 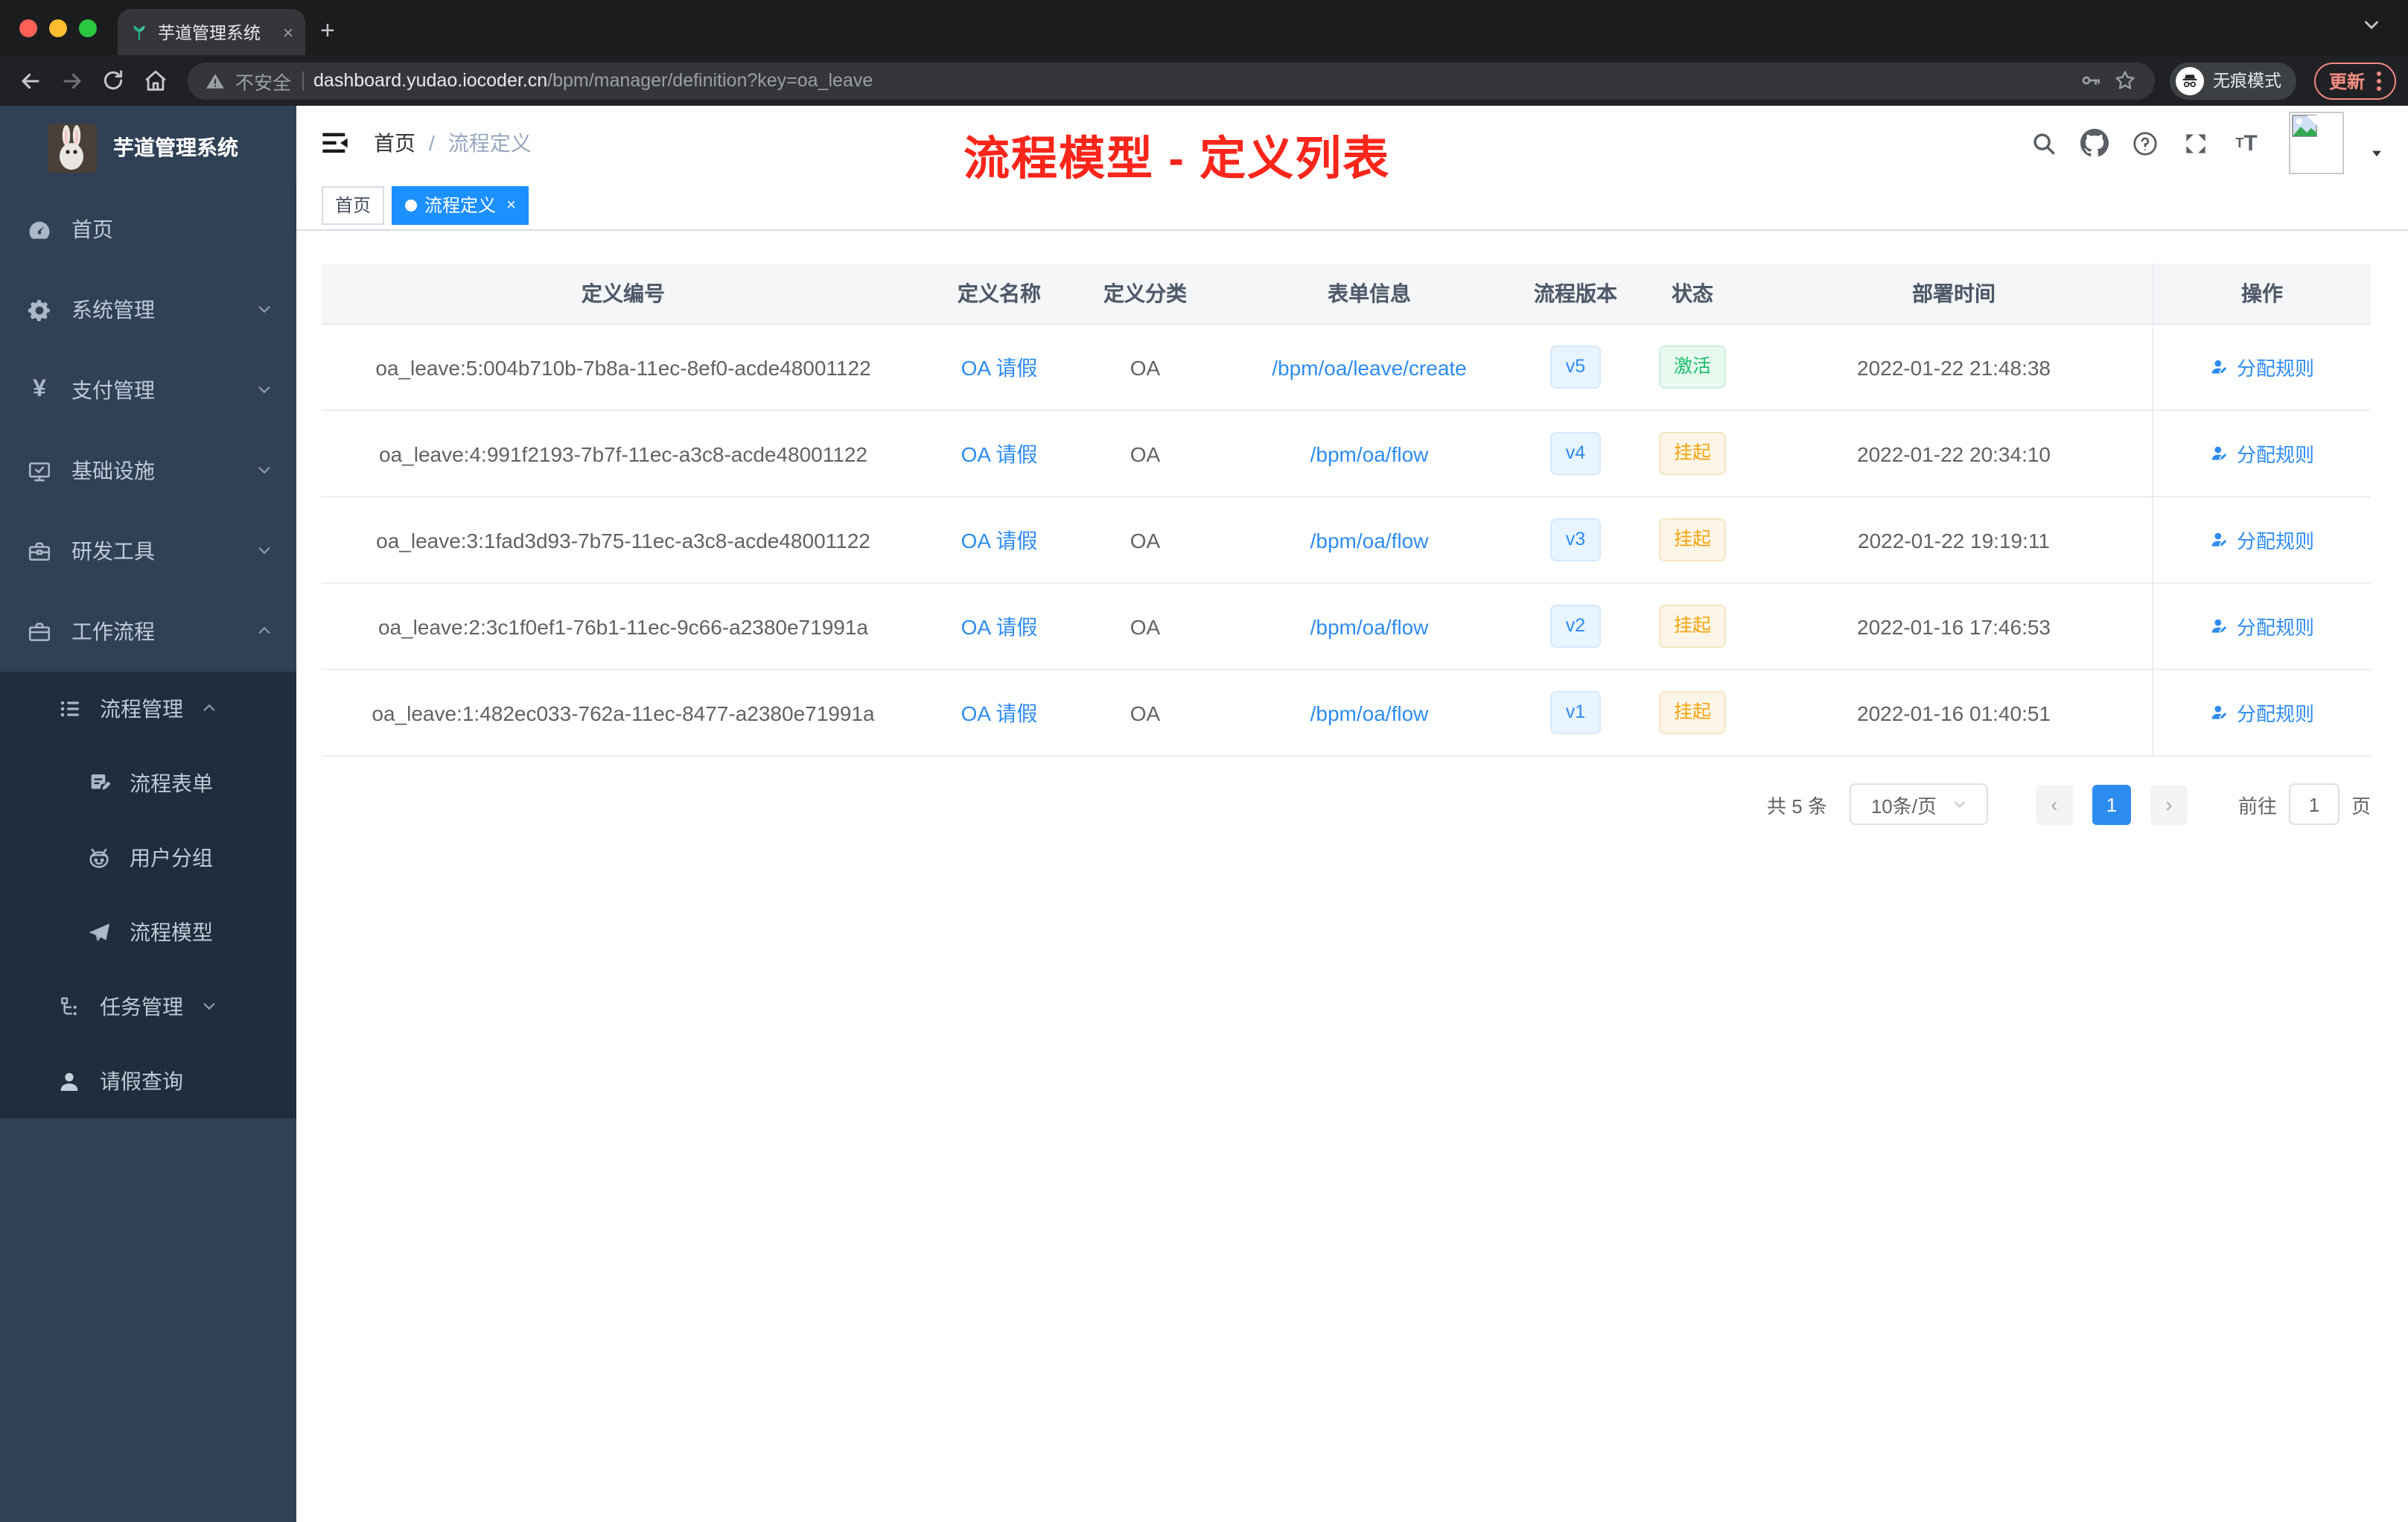 What do you see at coordinates (1177, 159) in the screenshot?
I see `annotation-overlay: 流程模型 - 定义列表` at bounding box center [1177, 159].